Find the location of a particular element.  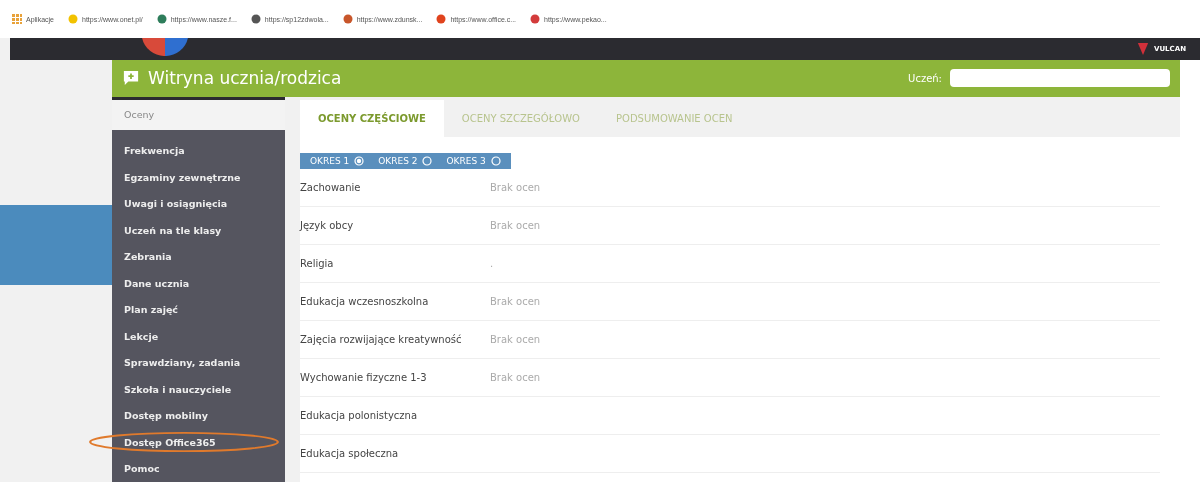

sidebar-item: Dostęp Office365 is located at coordinates (198, 442).